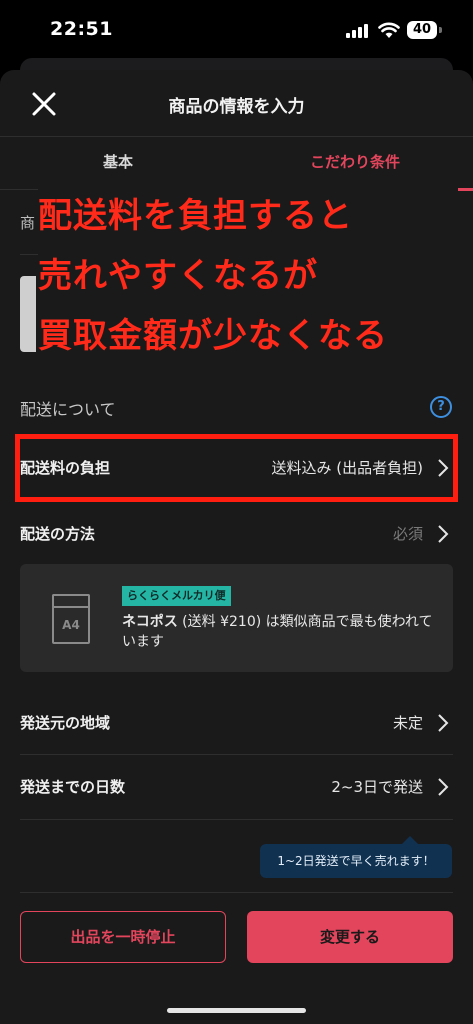 This screenshot has height=1024, width=473. Describe the element at coordinates (236, 723) in the screenshot. I see `ship-from-region-row: 発送元の地域 未定` at that location.